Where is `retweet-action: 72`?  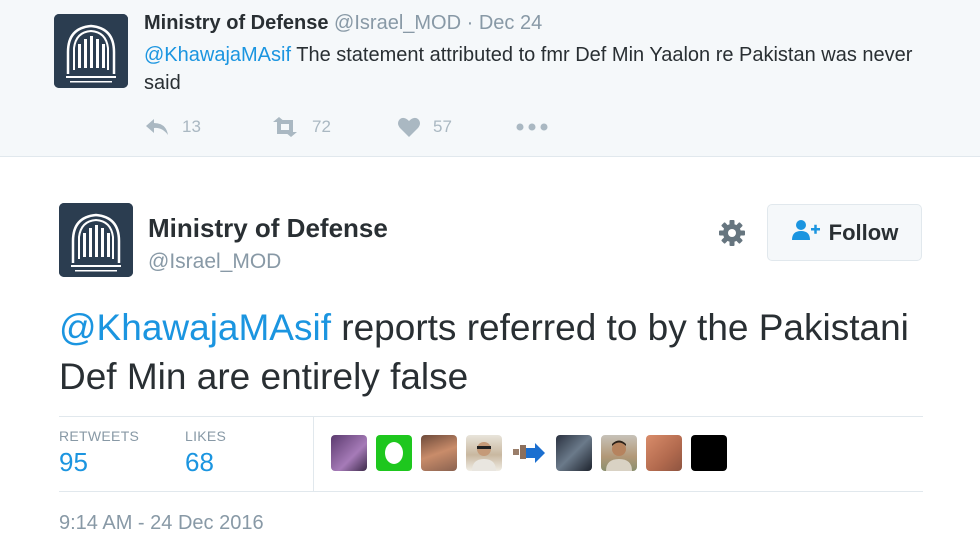 retweet-action: 72 is located at coordinates (300, 127).